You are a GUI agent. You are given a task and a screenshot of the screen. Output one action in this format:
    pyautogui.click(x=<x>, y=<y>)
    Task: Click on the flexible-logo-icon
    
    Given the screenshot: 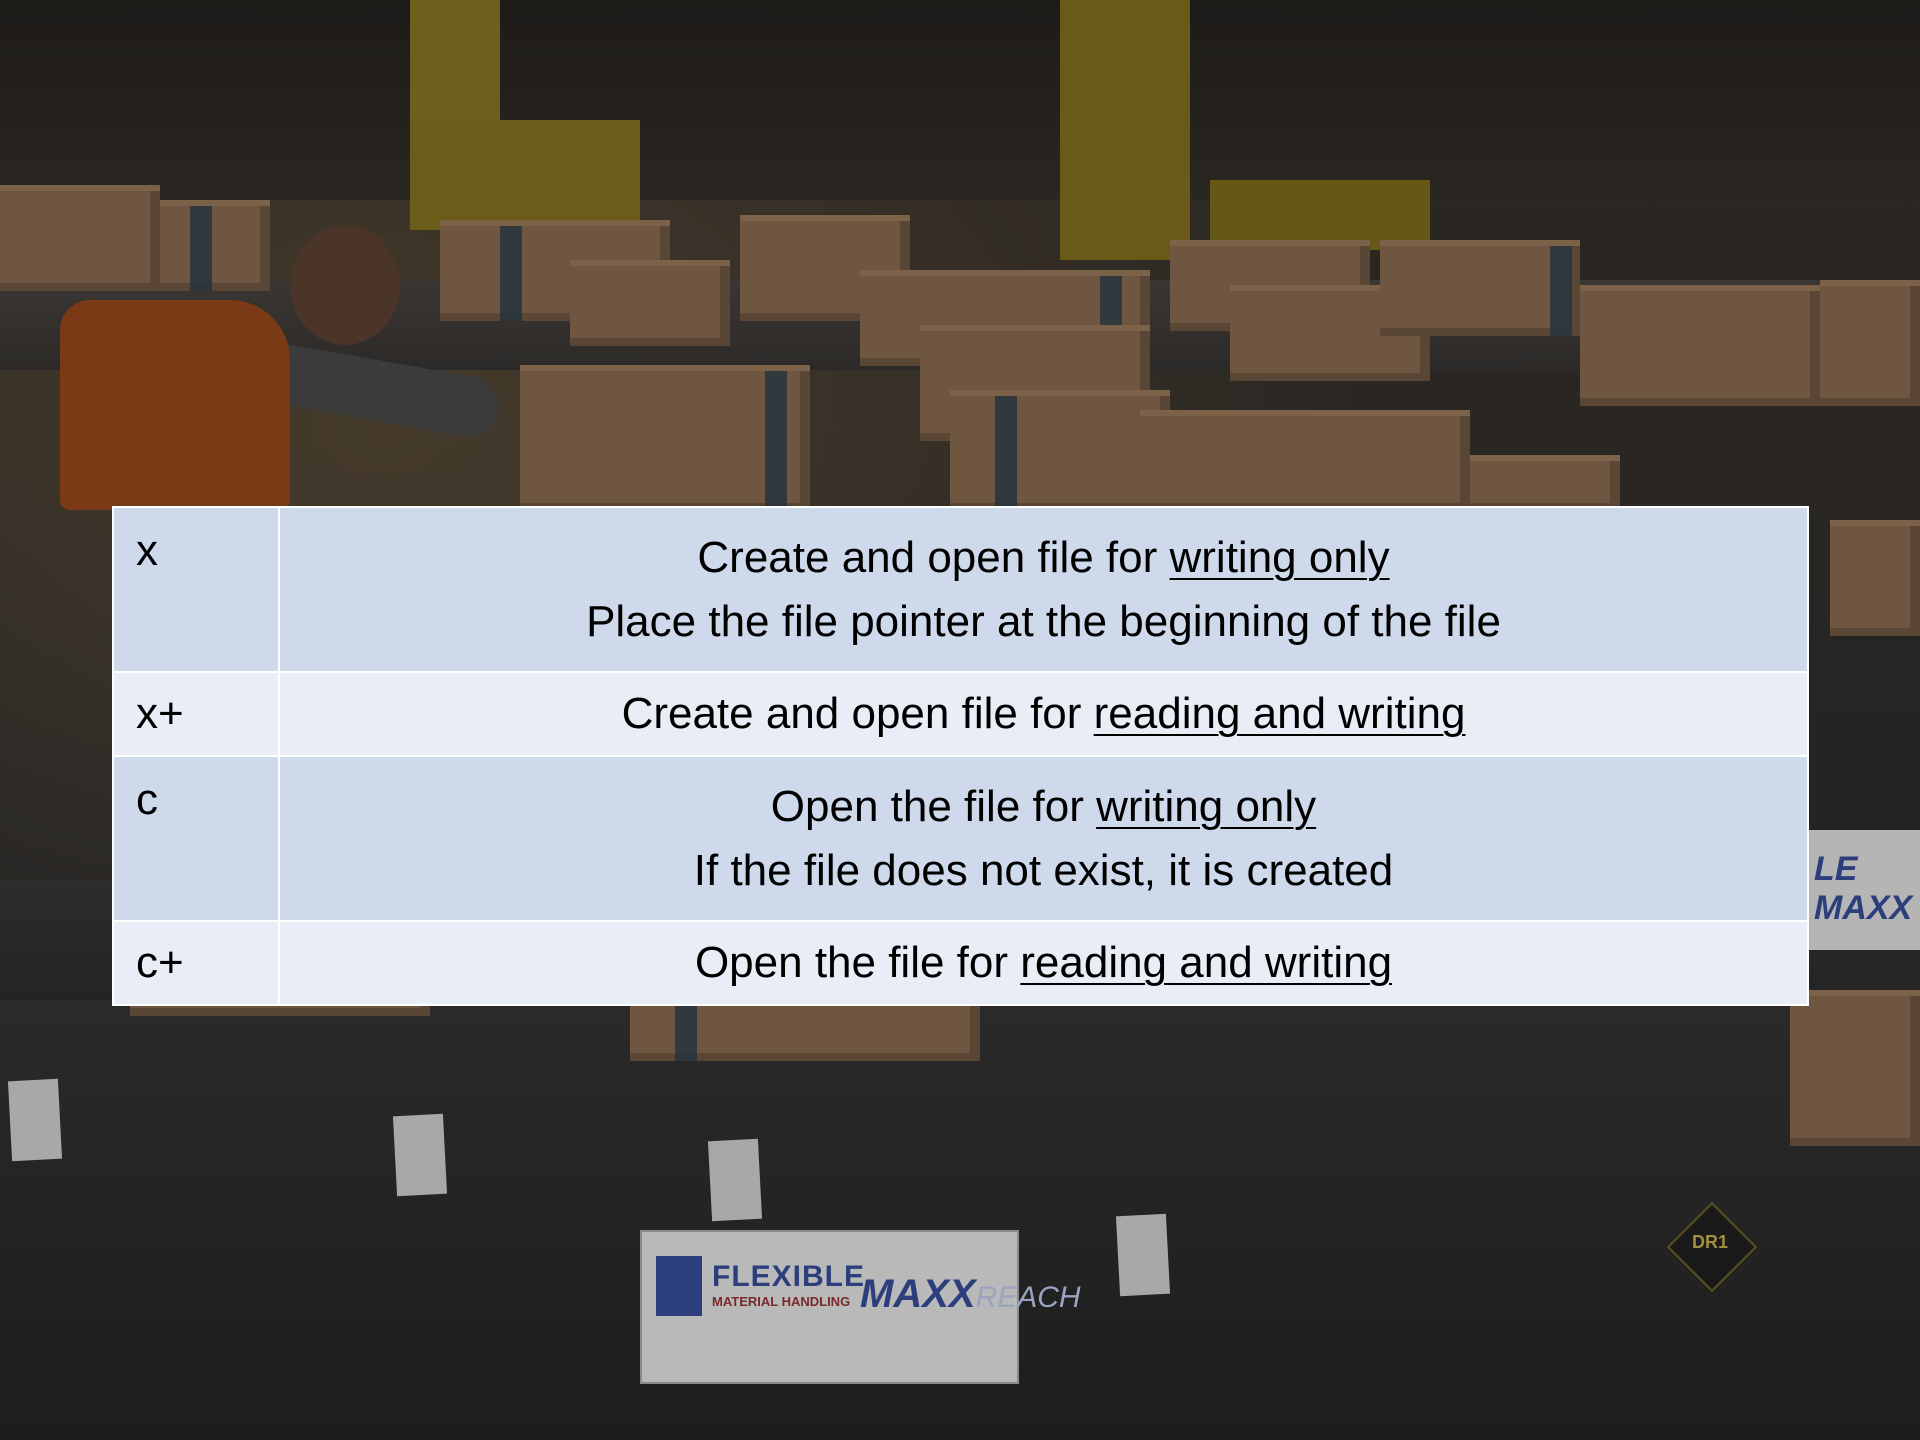 What is the action you would take?
    pyautogui.click(x=679, y=1286)
    